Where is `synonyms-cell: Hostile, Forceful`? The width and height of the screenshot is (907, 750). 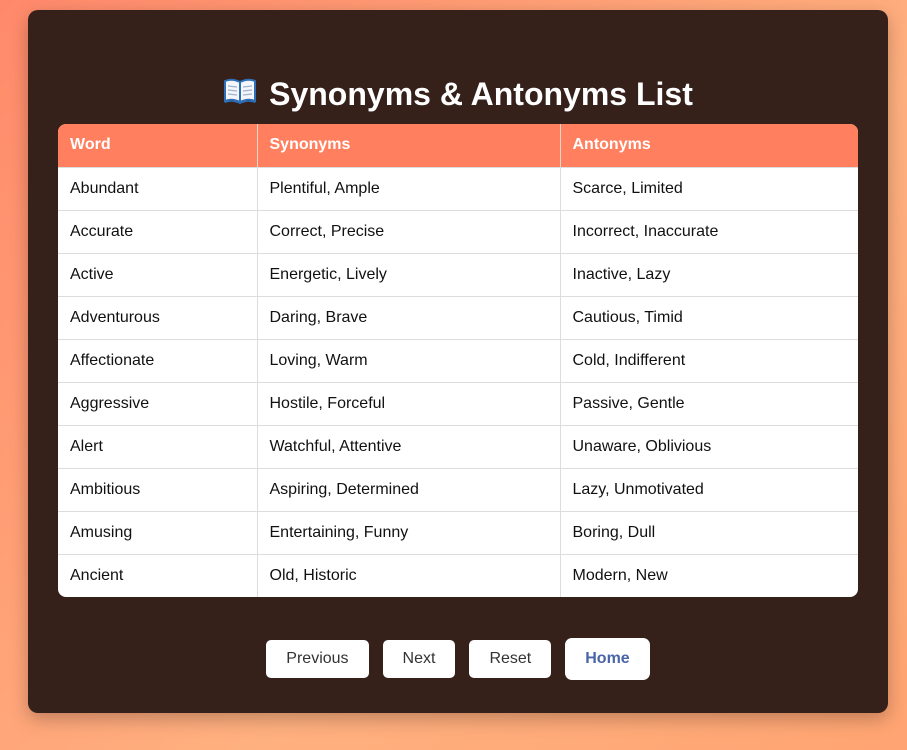 synonyms-cell: Hostile, Forceful is located at coordinates (409, 403).